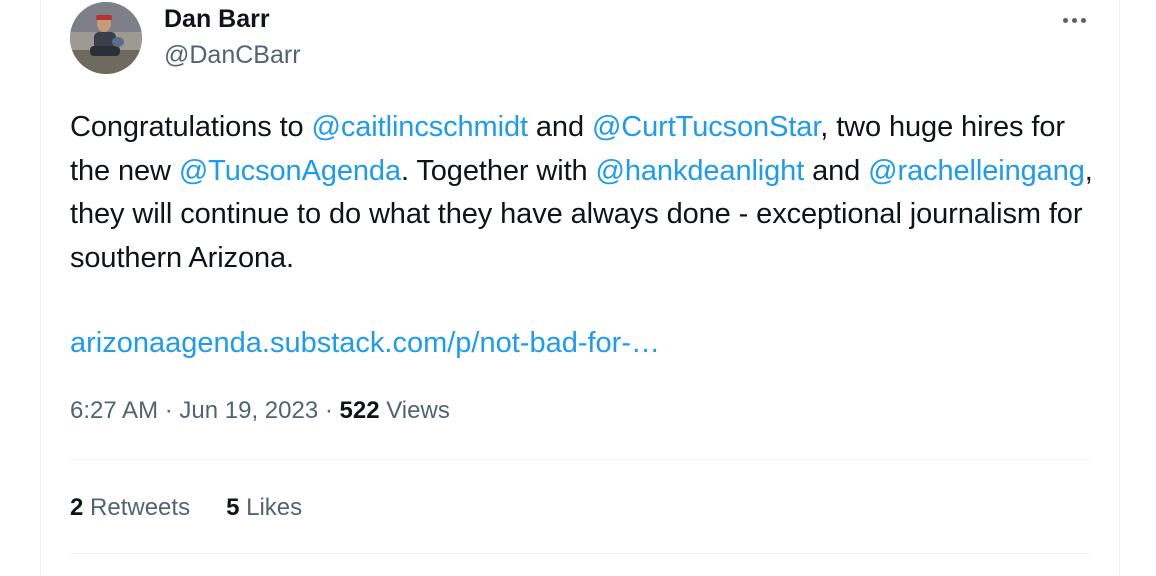 The width and height of the screenshot is (1156, 576). Describe the element at coordinates (420, 127) in the screenshot. I see `mention-link: @caitlincschmidt` at that location.